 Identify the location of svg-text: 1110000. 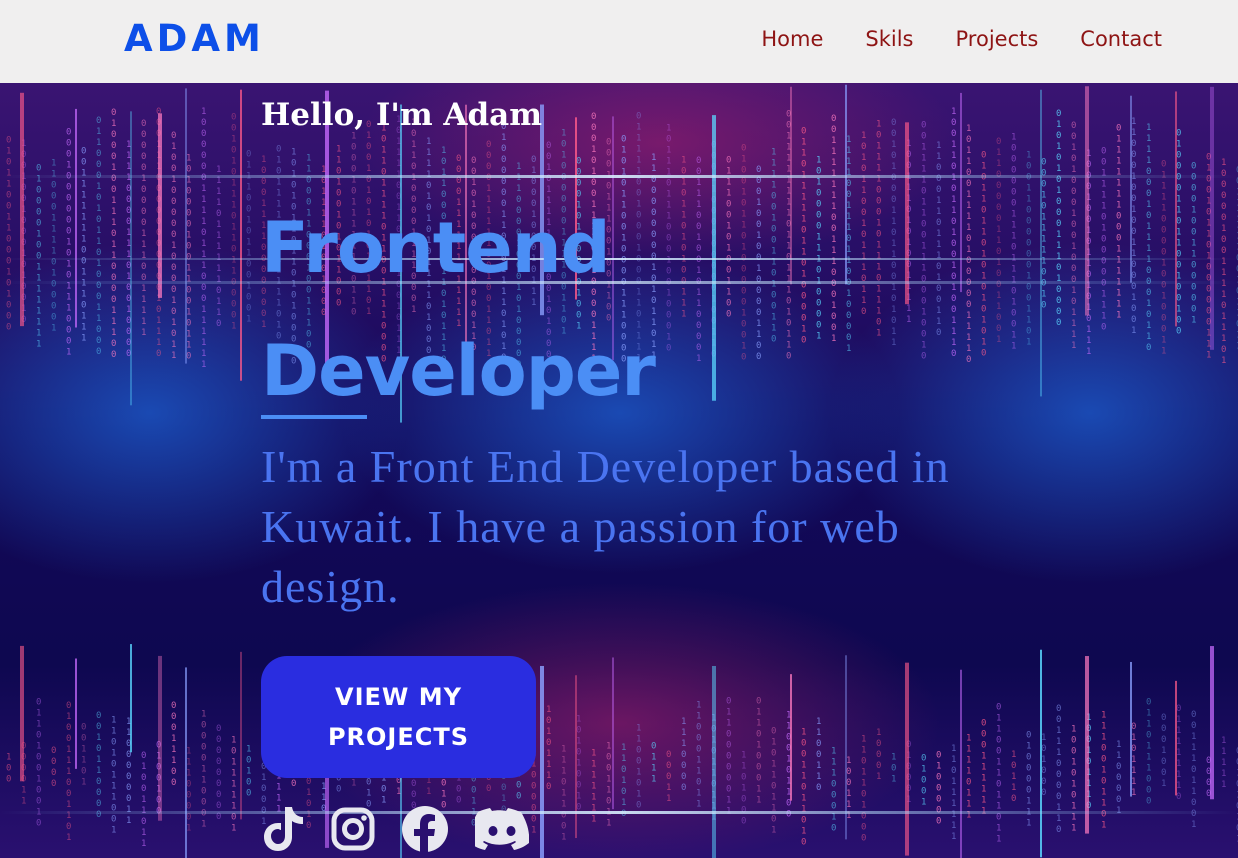
(683, 755).